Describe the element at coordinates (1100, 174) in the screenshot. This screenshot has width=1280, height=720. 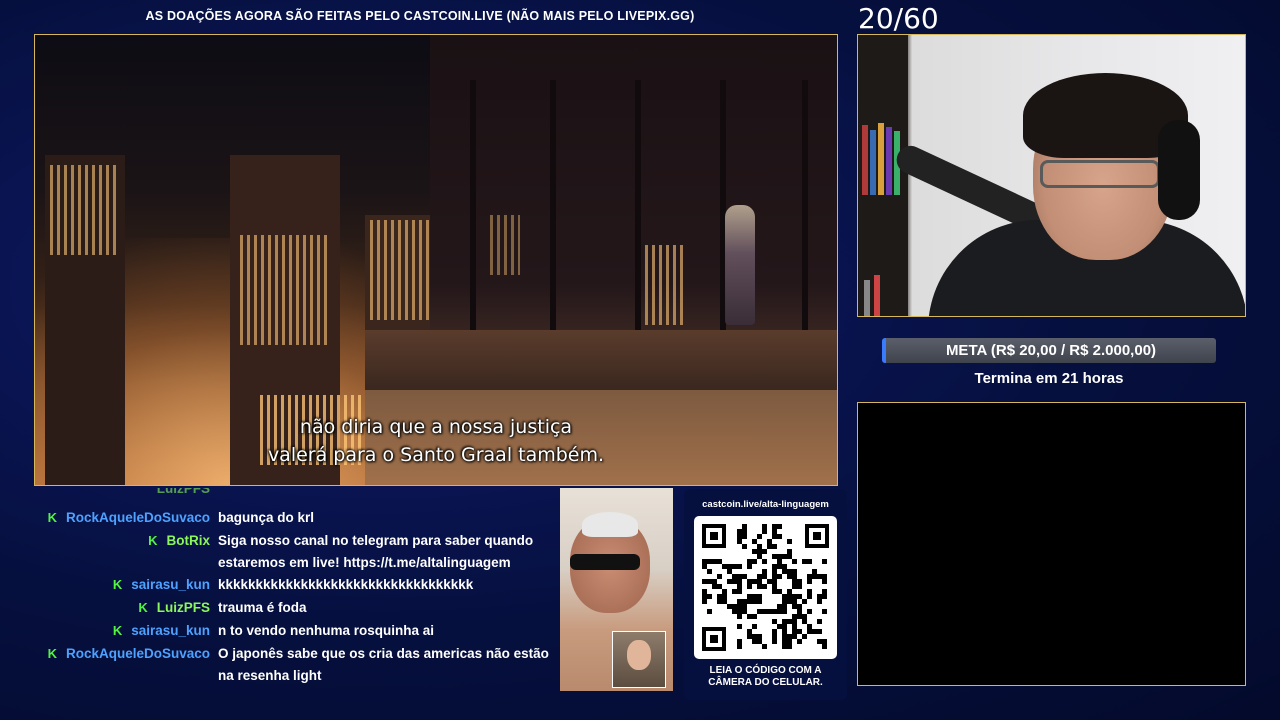
I see `glasses` at that location.